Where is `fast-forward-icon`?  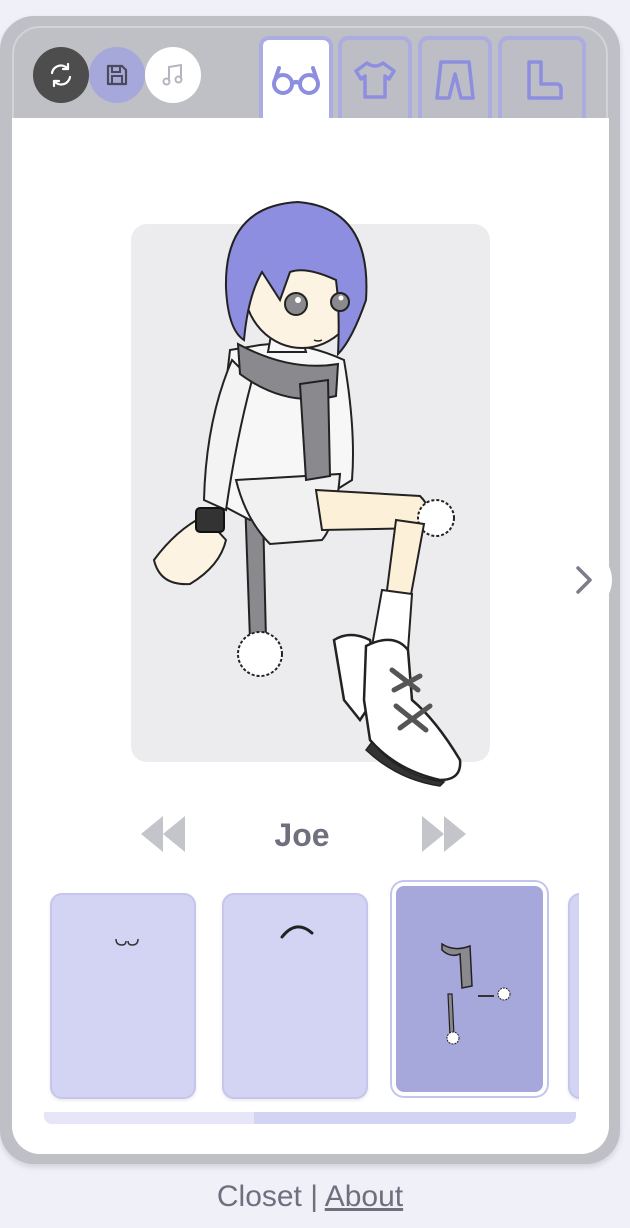
fast-forward-icon is located at coordinates (444, 834).